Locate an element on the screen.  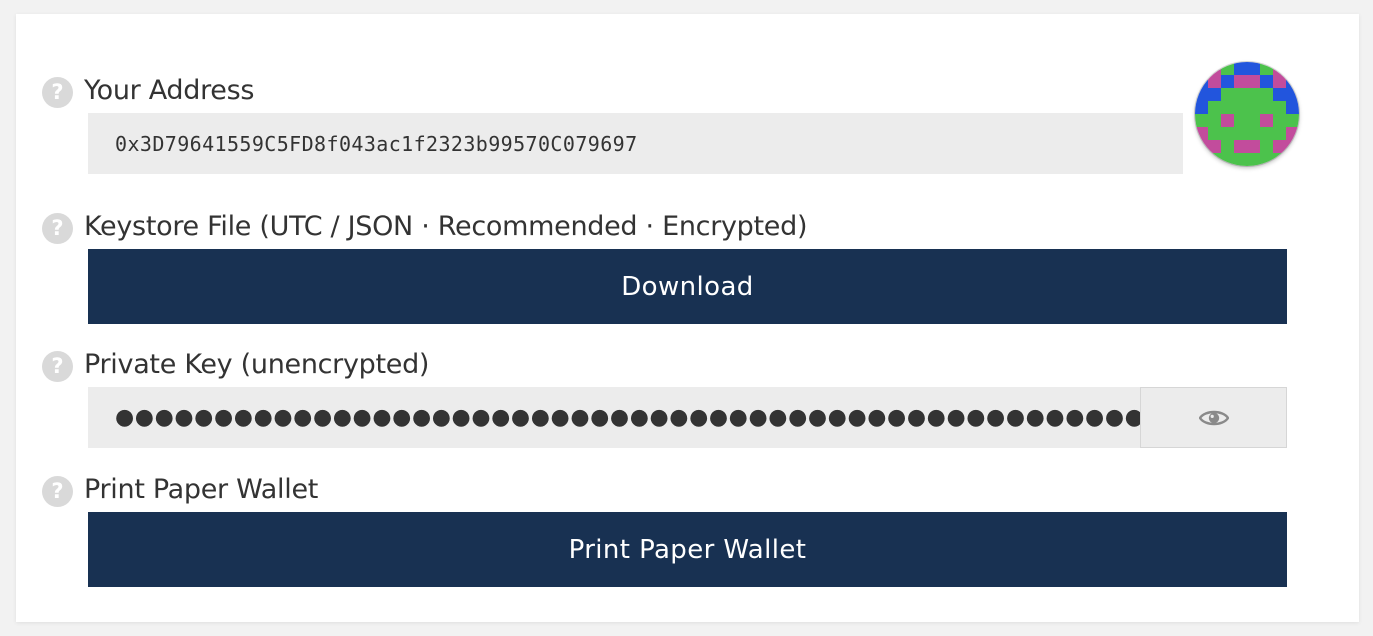
private-key-label: Private Key (unencrypted) is located at coordinates (257, 364).